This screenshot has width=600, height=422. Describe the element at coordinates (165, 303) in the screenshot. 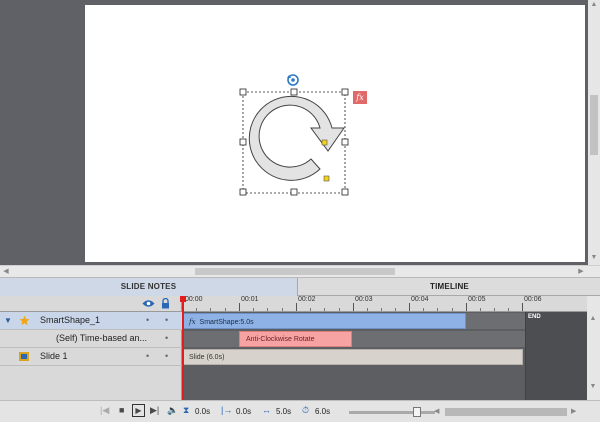

I see `lock-icon` at that location.